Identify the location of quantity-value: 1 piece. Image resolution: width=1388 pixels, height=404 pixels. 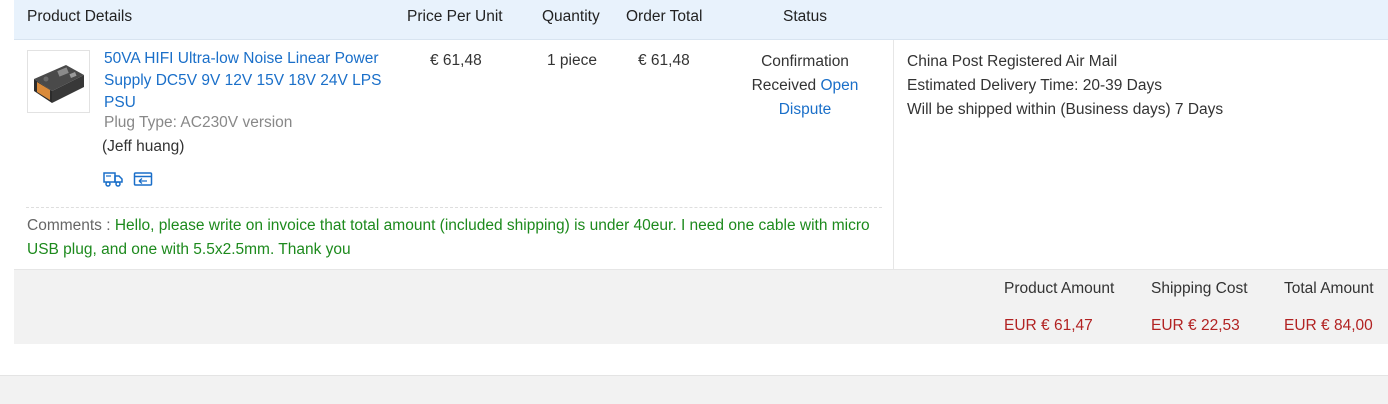
(572, 60).